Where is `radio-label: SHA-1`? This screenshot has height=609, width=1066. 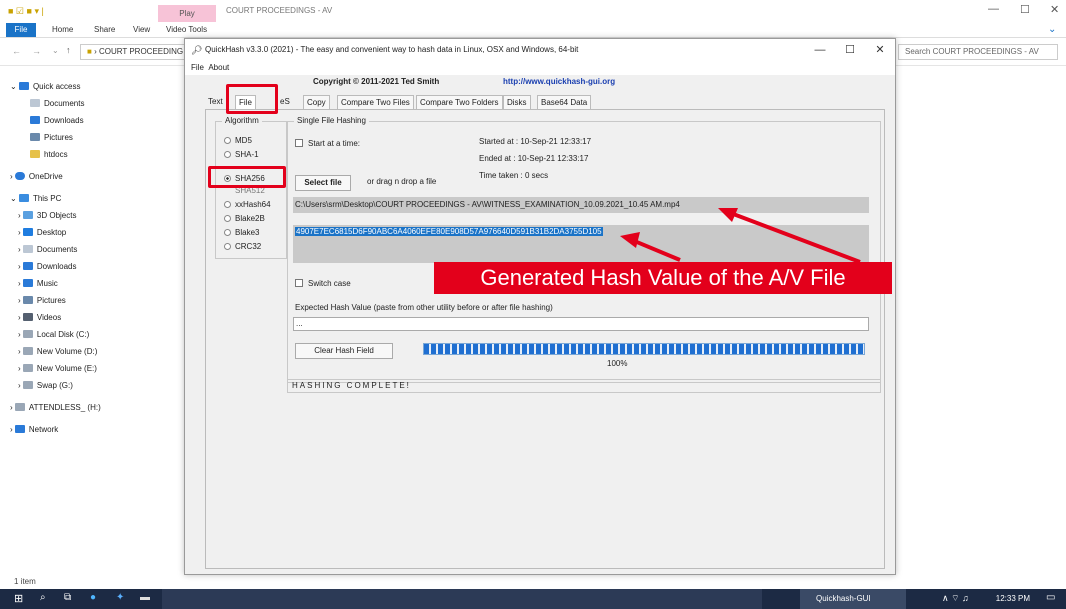 radio-label: SHA-1 is located at coordinates (247, 154).